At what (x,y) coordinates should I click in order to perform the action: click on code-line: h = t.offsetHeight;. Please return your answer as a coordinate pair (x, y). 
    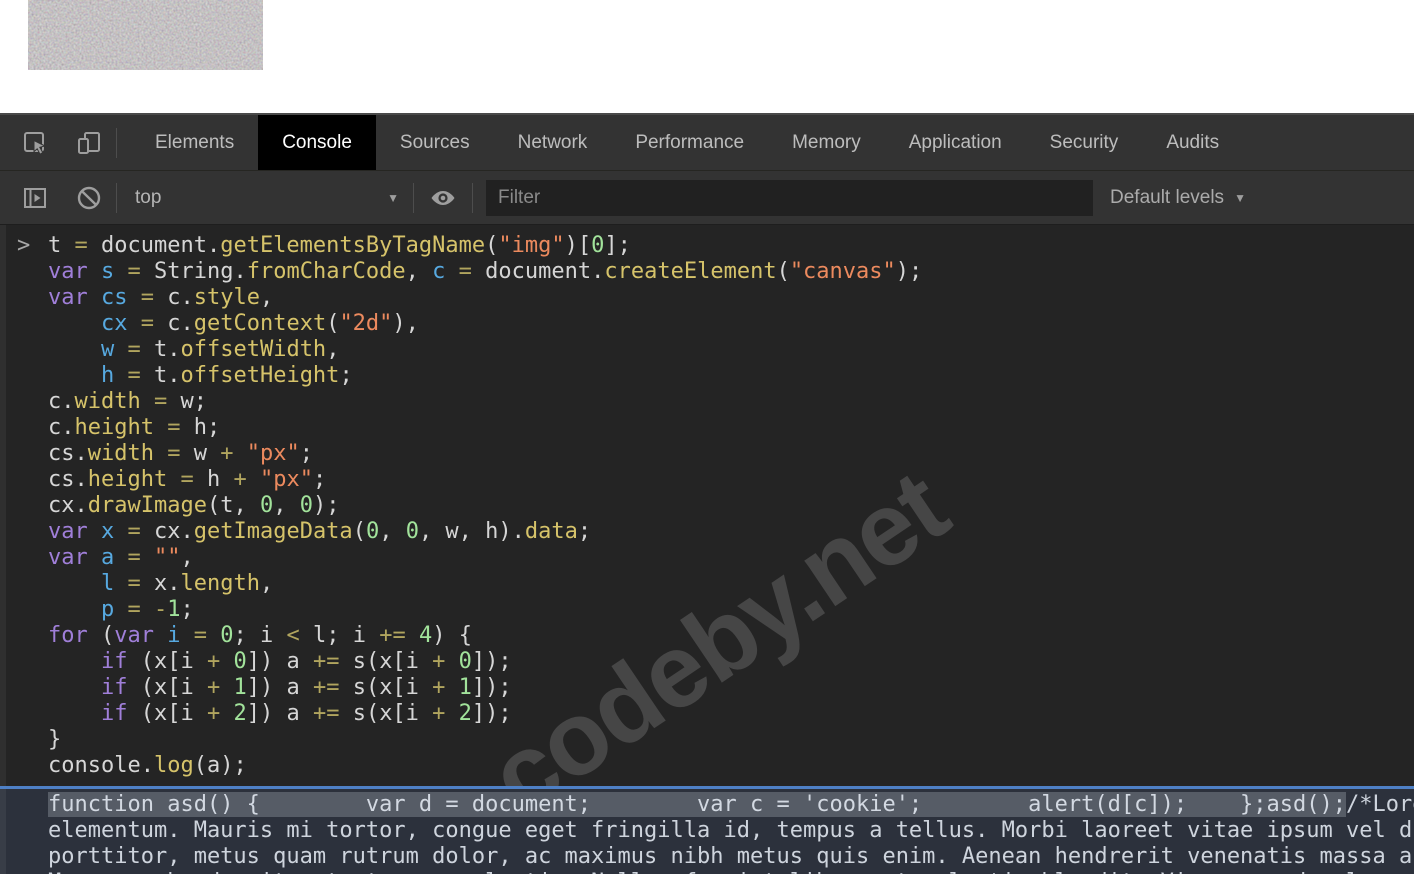
    Looking at the image, I should click on (226, 375).